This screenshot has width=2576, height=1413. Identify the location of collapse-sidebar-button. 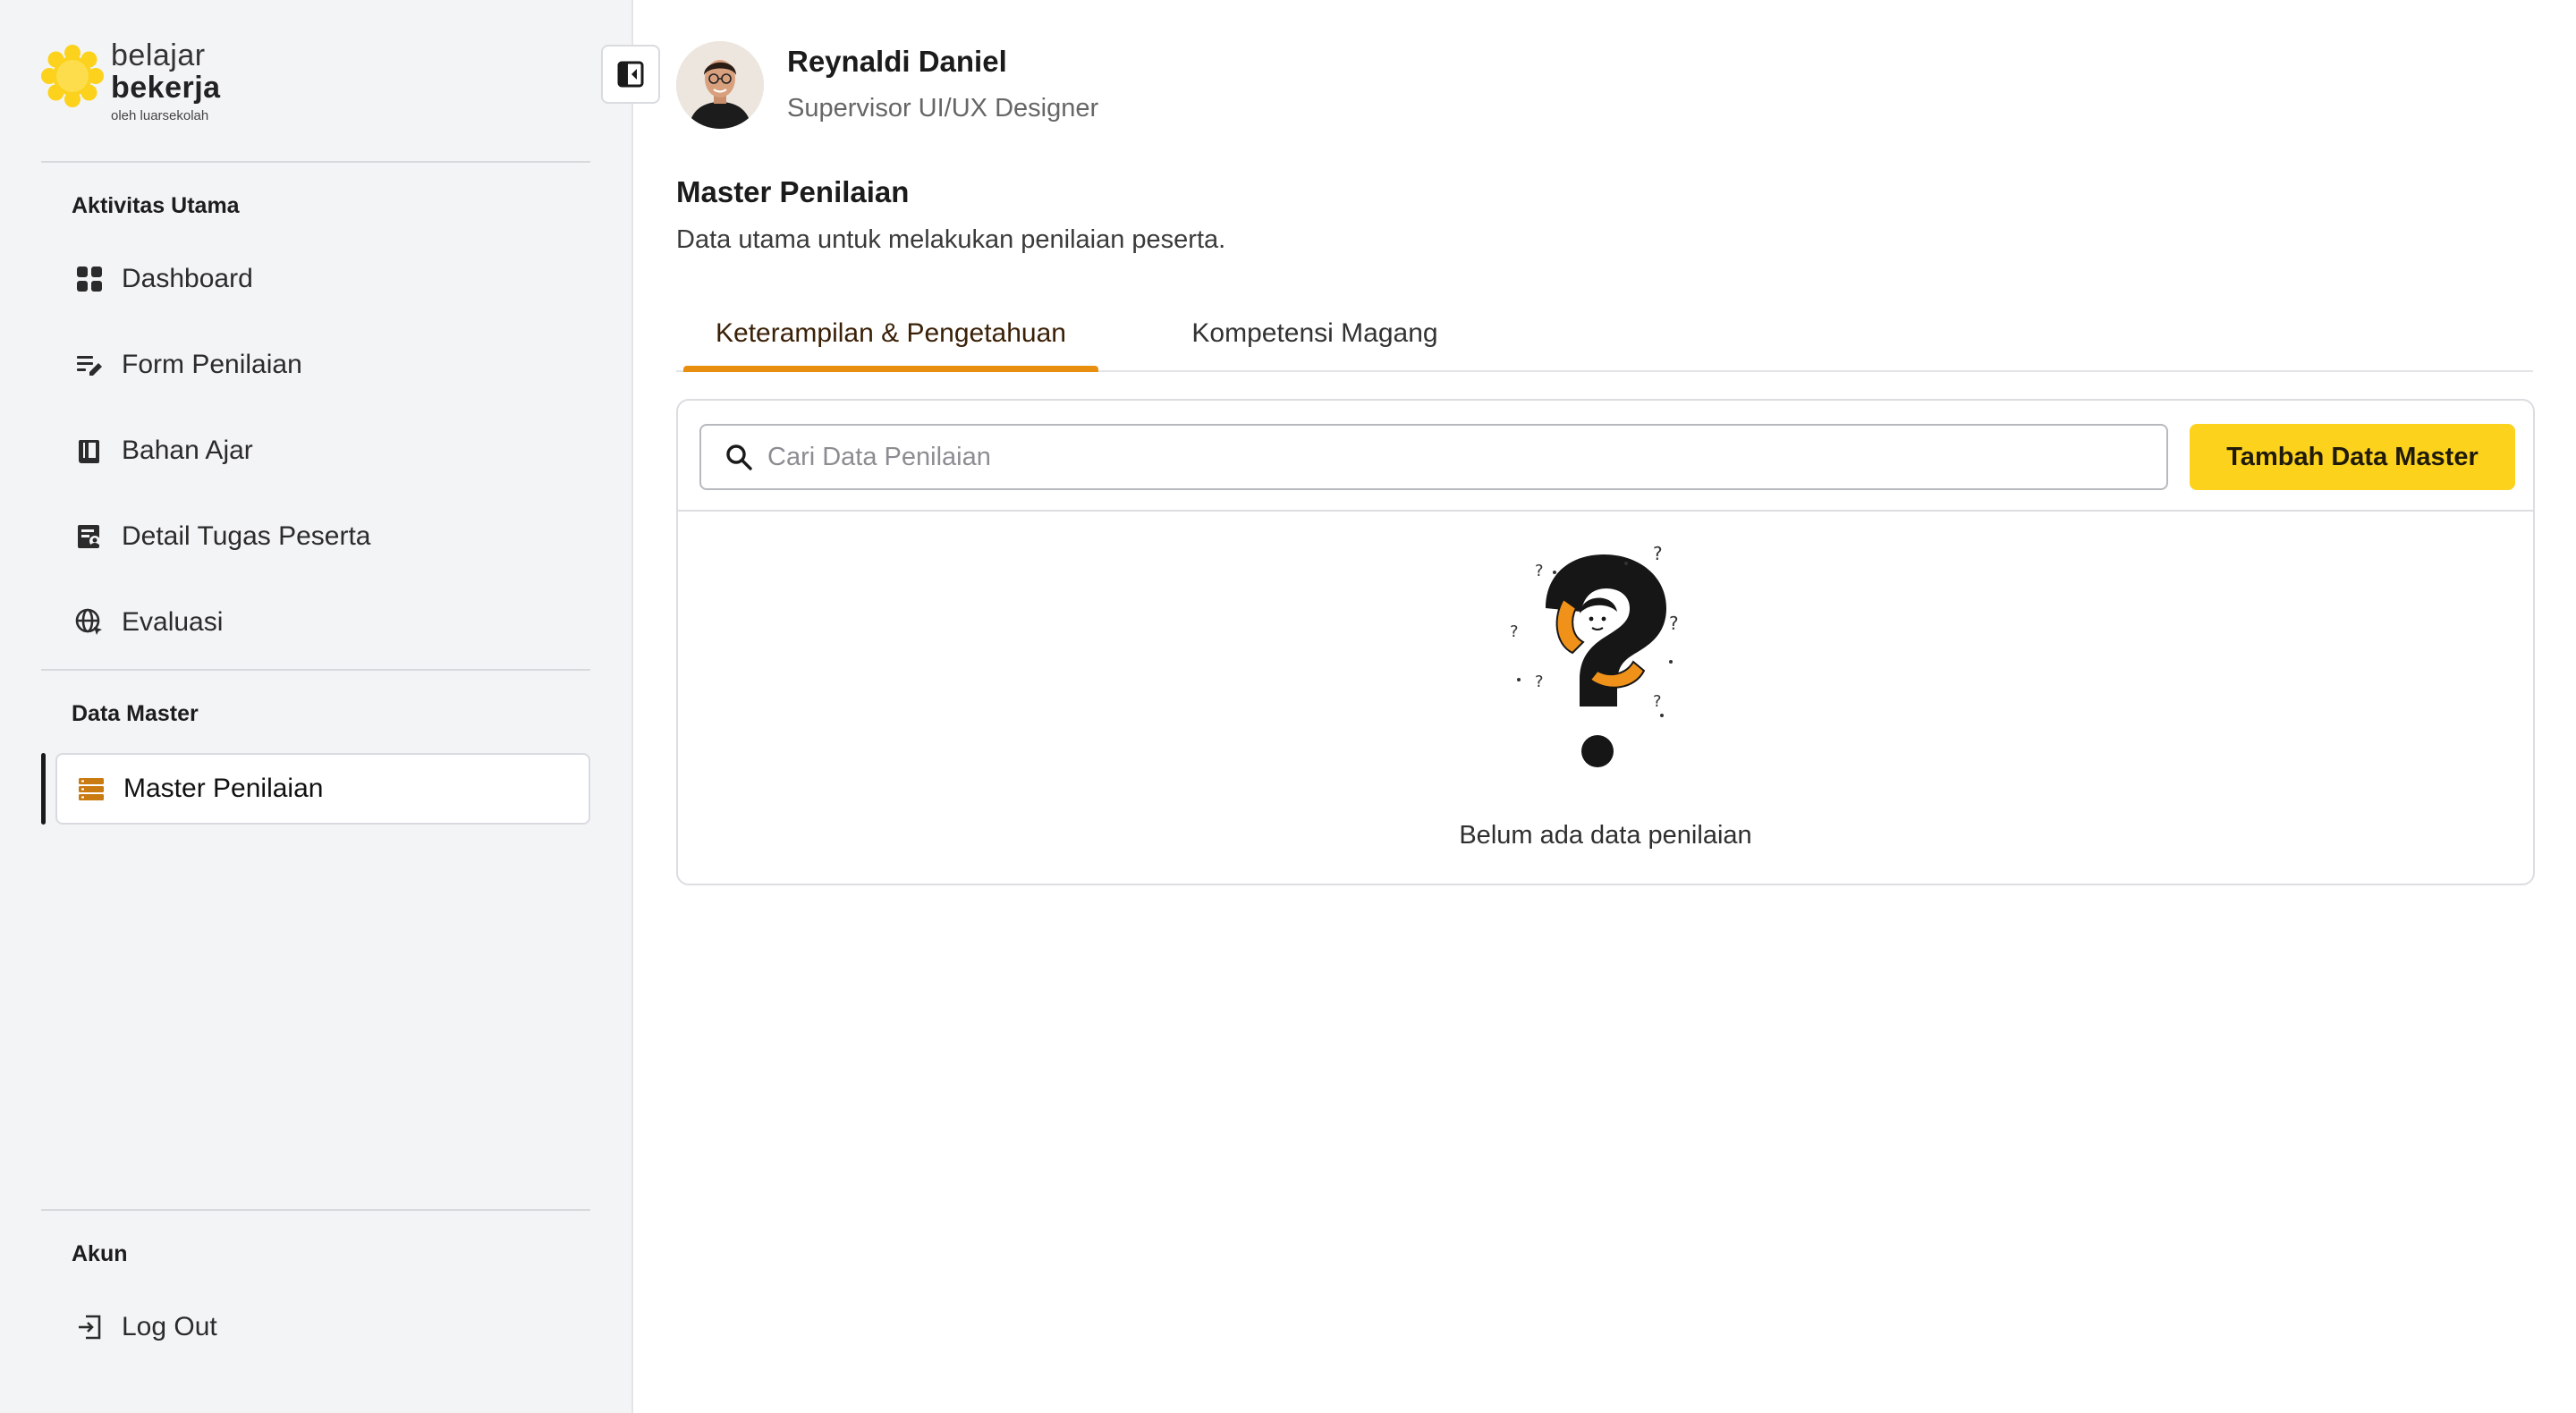
(630, 74).